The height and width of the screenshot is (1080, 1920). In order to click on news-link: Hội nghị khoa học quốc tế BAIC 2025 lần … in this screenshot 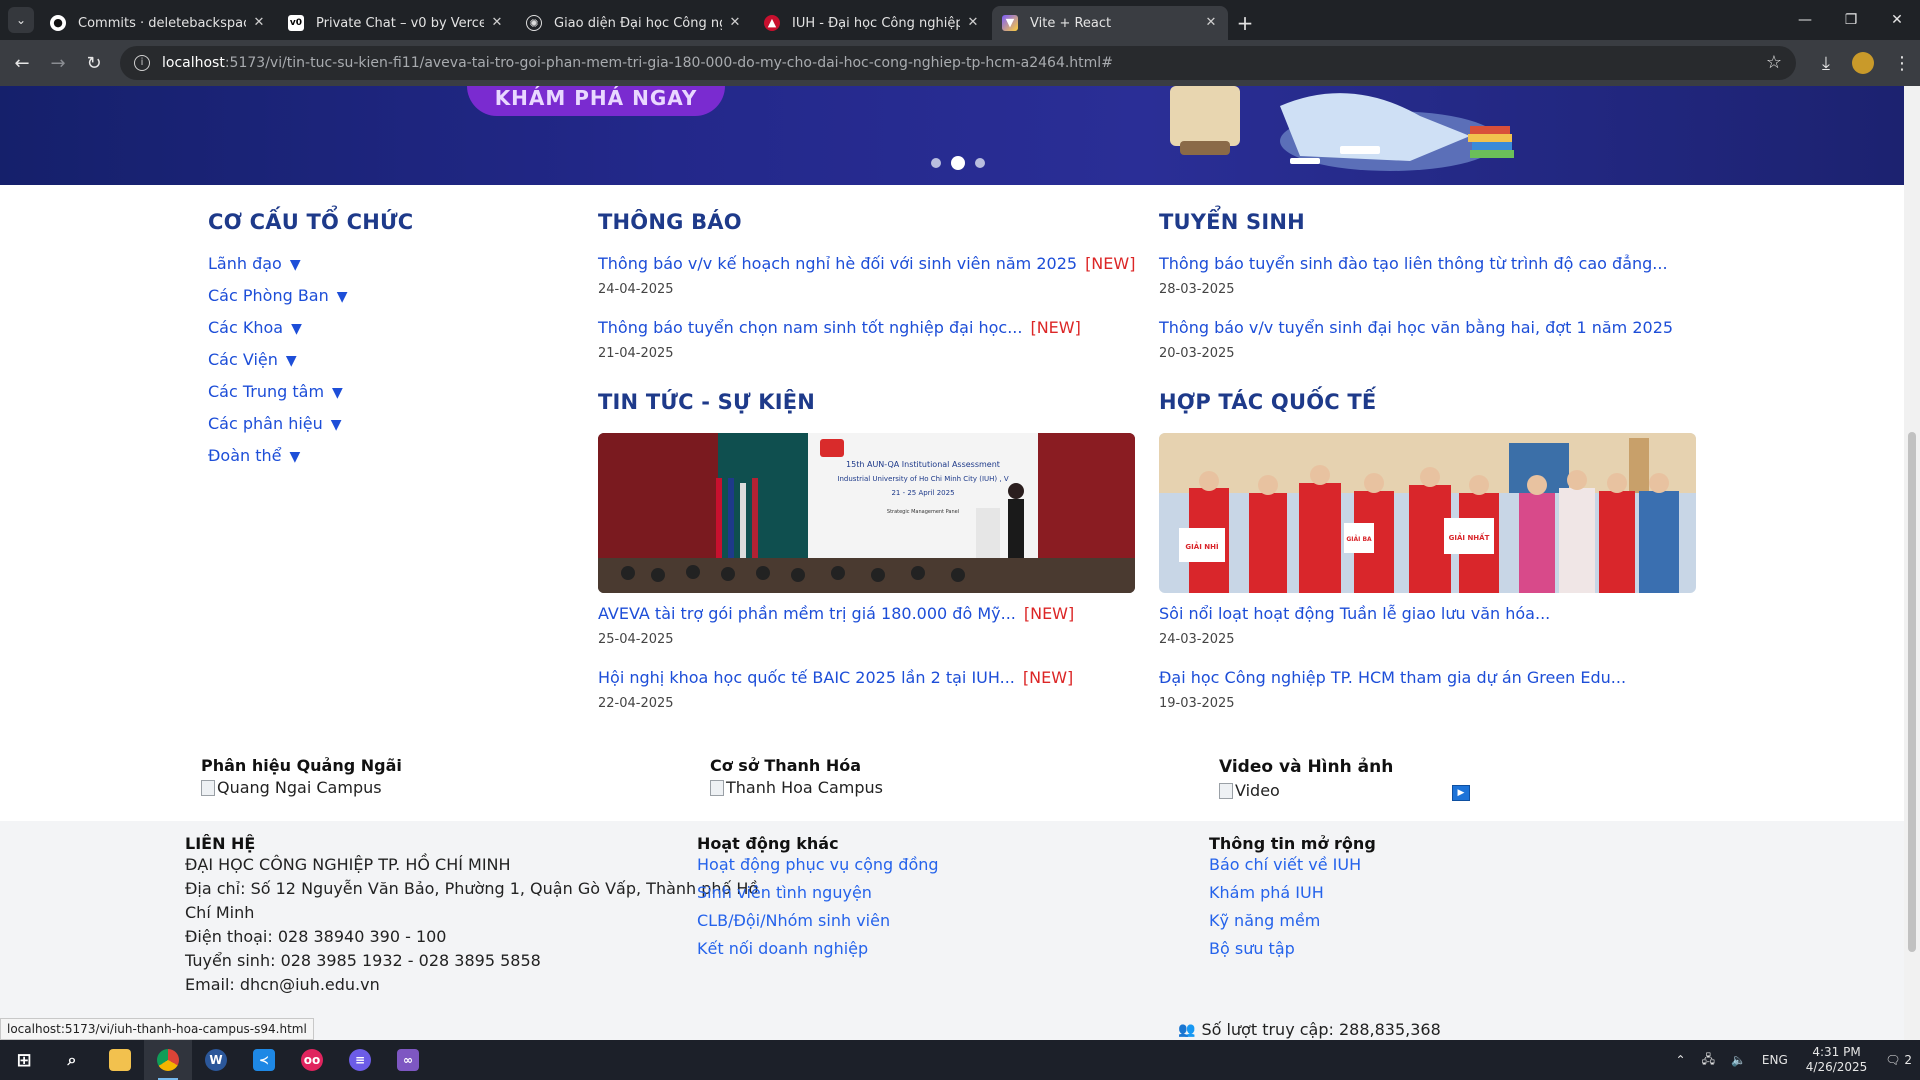, I will do `click(835, 677)`.